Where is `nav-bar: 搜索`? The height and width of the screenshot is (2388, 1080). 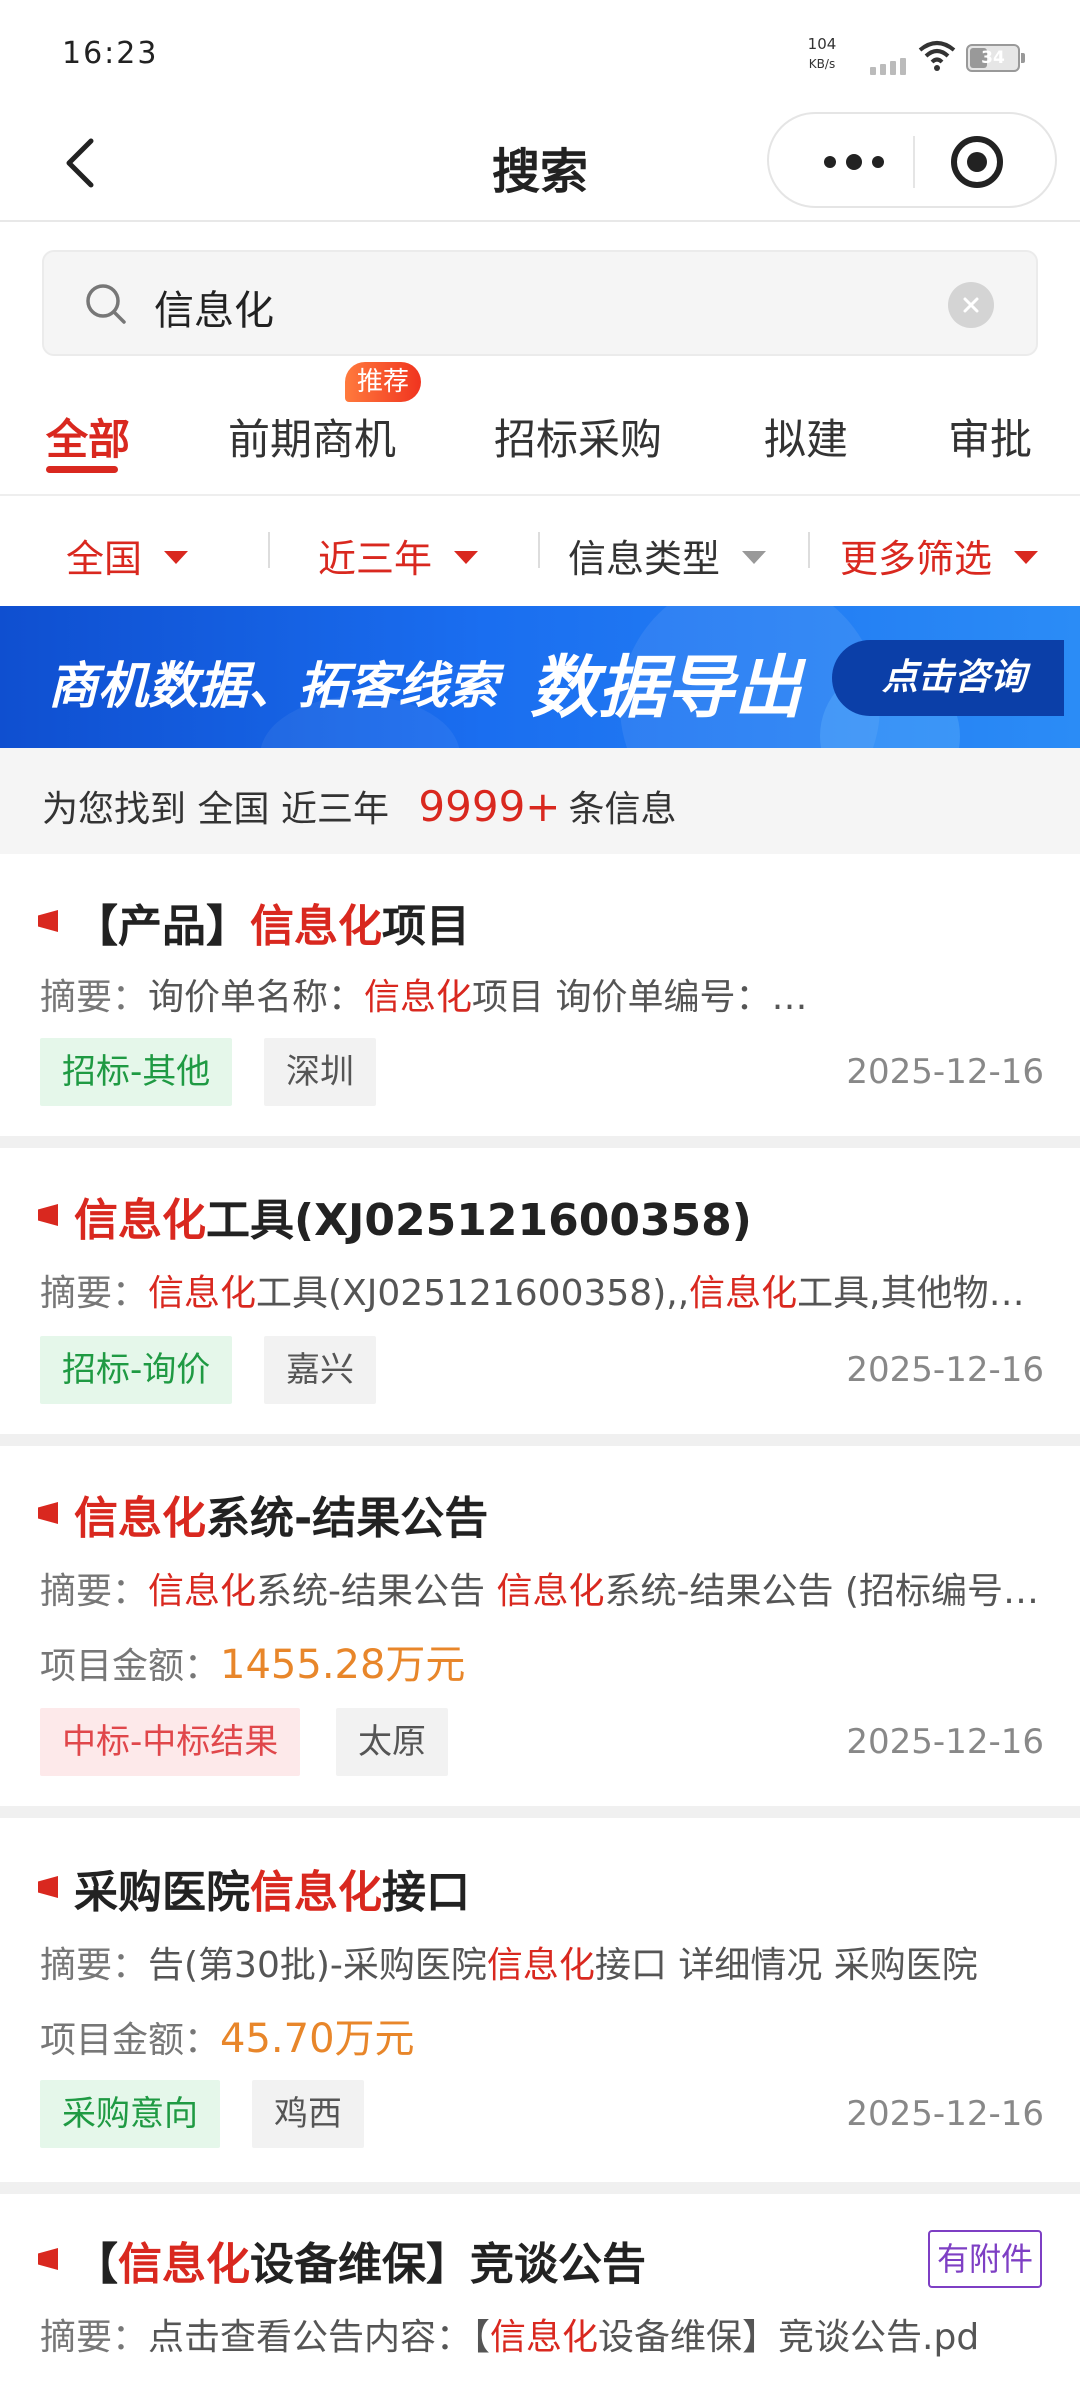 nav-bar: 搜索 is located at coordinates (540, 166).